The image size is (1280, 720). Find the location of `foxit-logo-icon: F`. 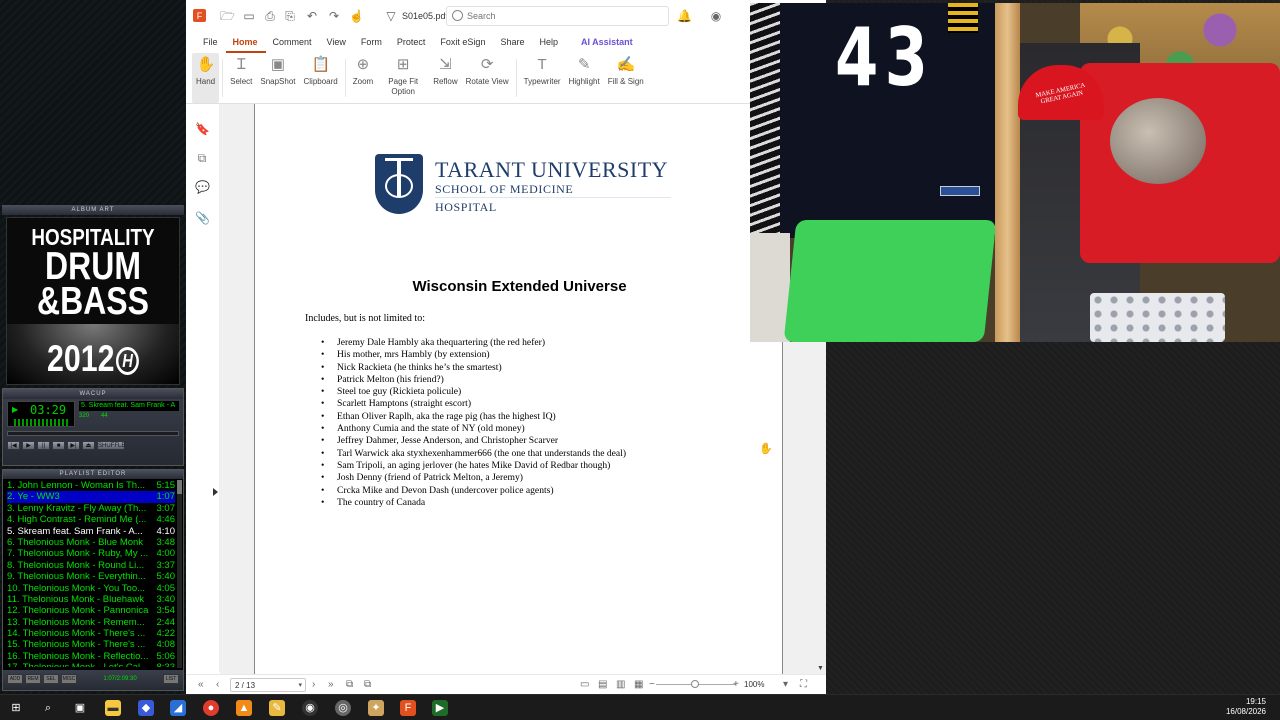

foxit-logo-icon: F is located at coordinates (199, 15).